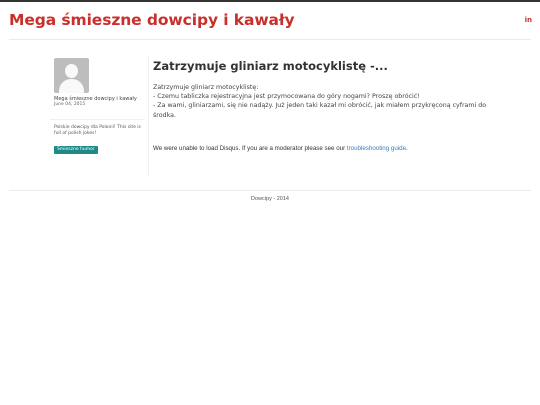 The image size is (540, 405). I want to click on disqus-suffix: ., so click(407, 148).